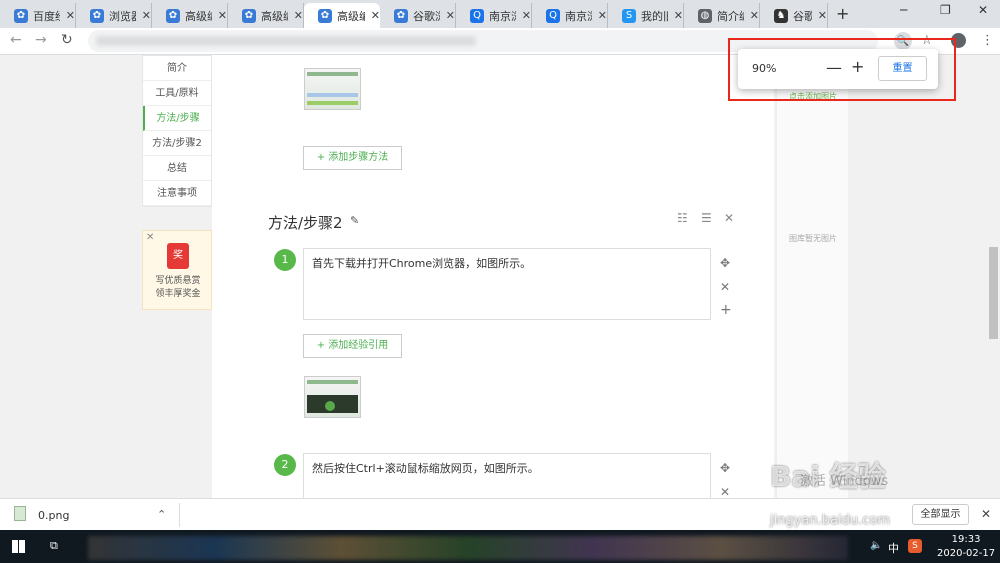 The height and width of the screenshot is (563, 1000). I want to click on new-tab-icon: +, so click(842, 13).